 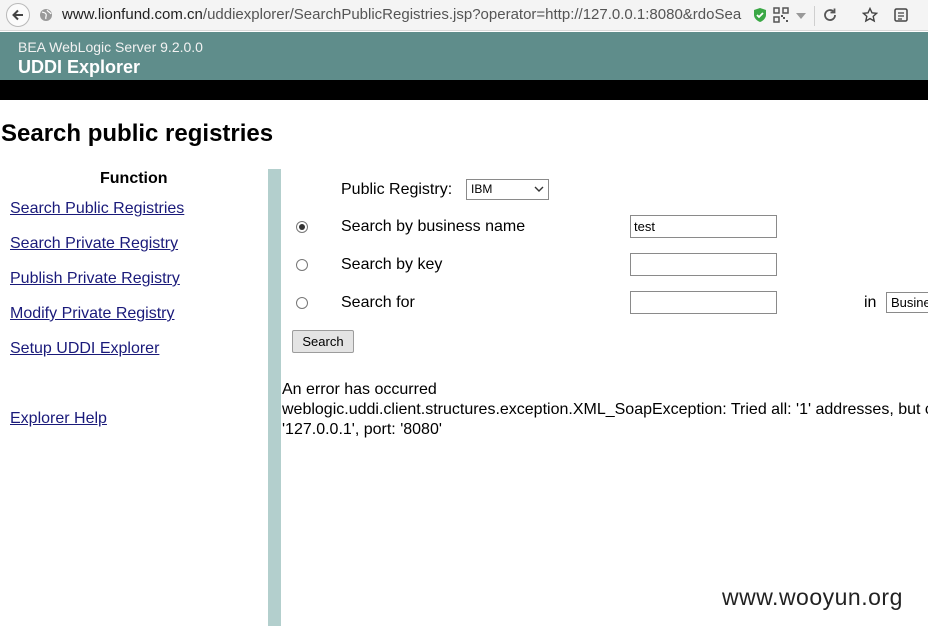 I want to click on public-registry-value: IBM, so click(x=482, y=189).